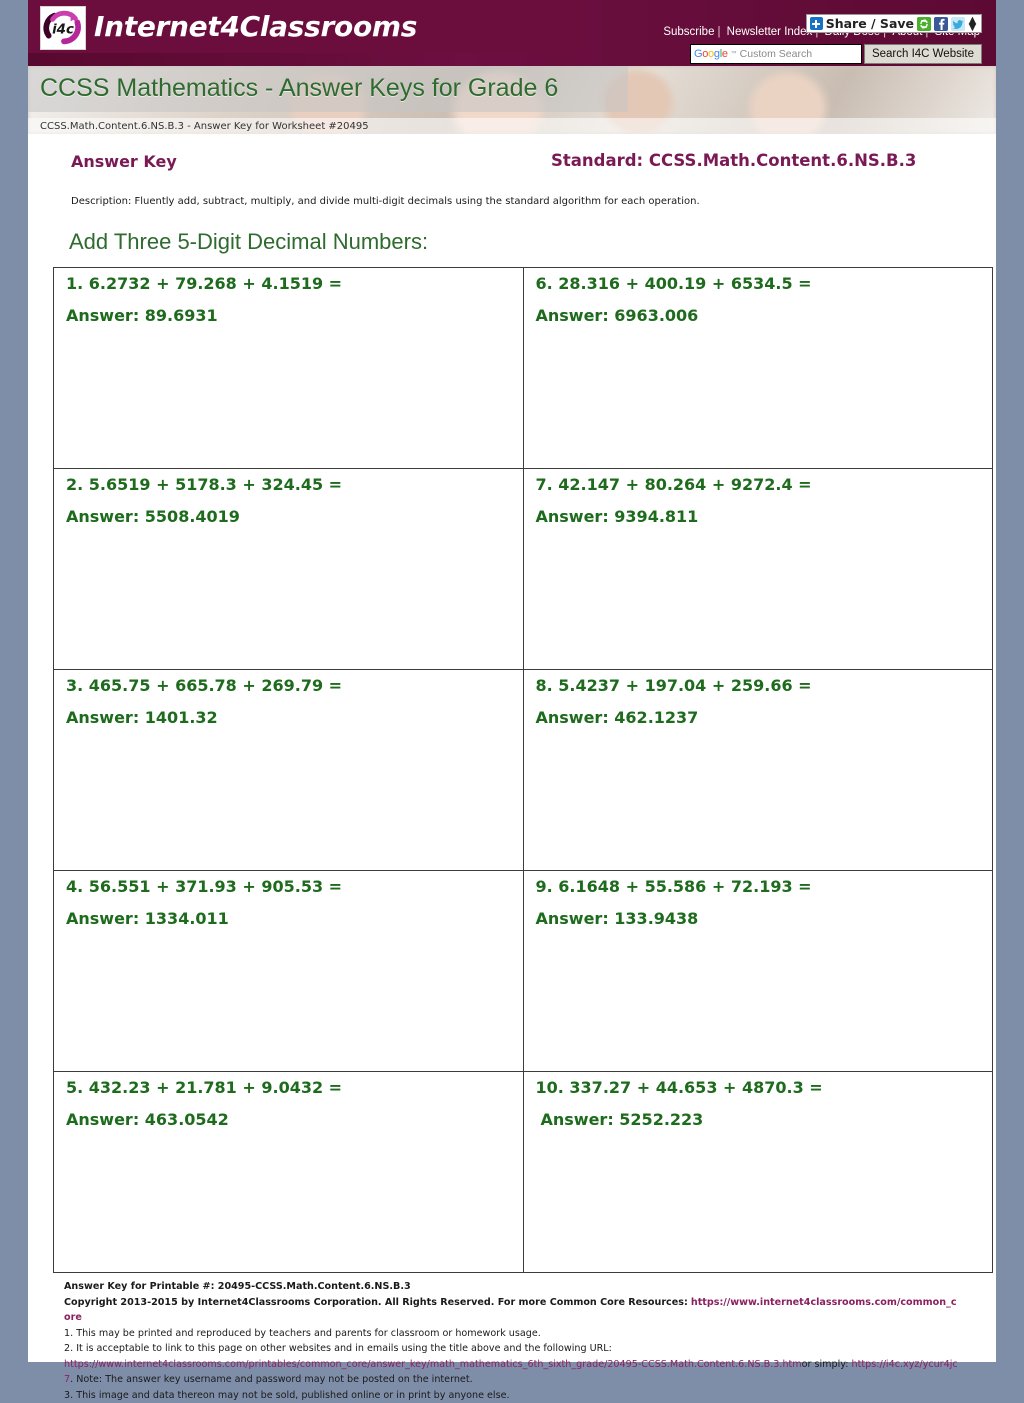  What do you see at coordinates (142, 717) in the screenshot?
I see `problem-answer: Answer: 1401.32` at bounding box center [142, 717].